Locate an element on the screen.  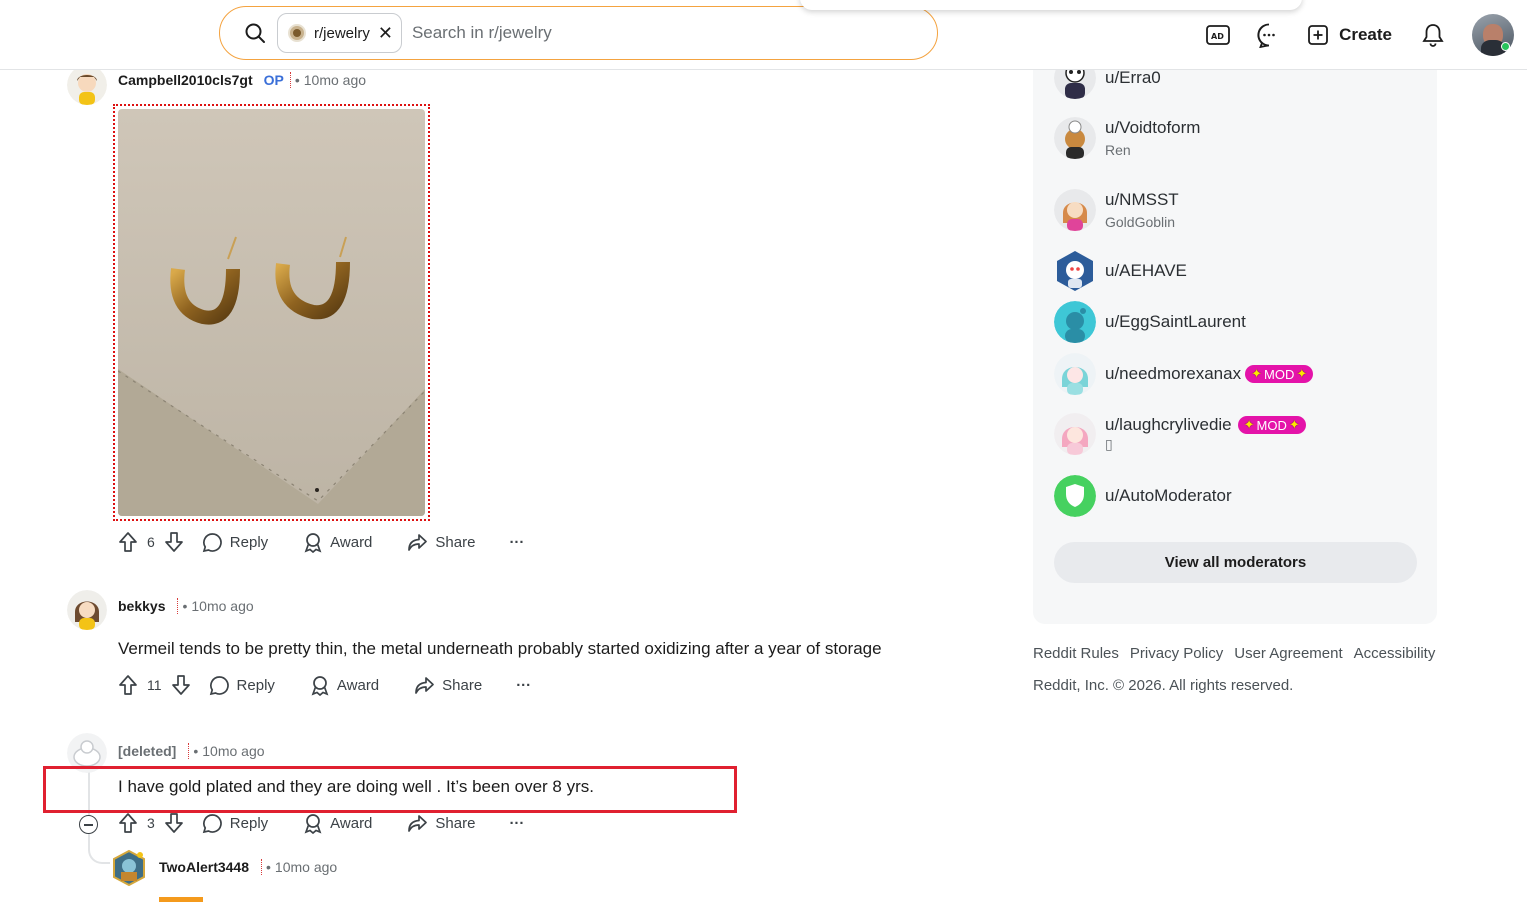
mod-badge: ✦ MOD ✦ is located at coordinates (1279, 374).